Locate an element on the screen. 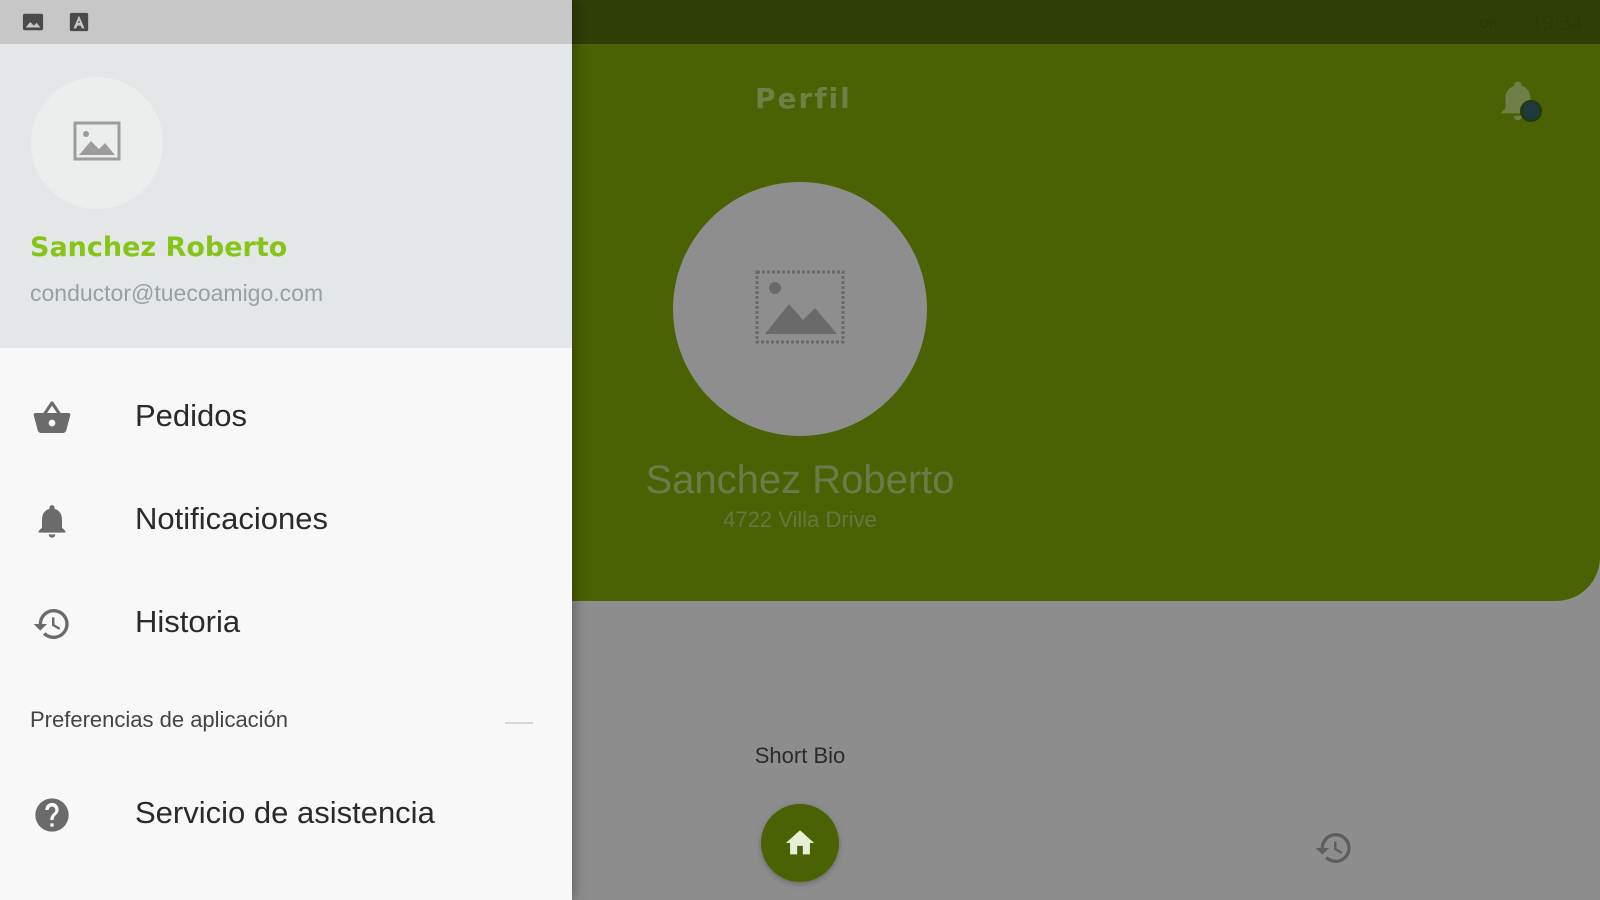 This screenshot has width=1600, height=900. home-nav-button is located at coordinates (800, 843).